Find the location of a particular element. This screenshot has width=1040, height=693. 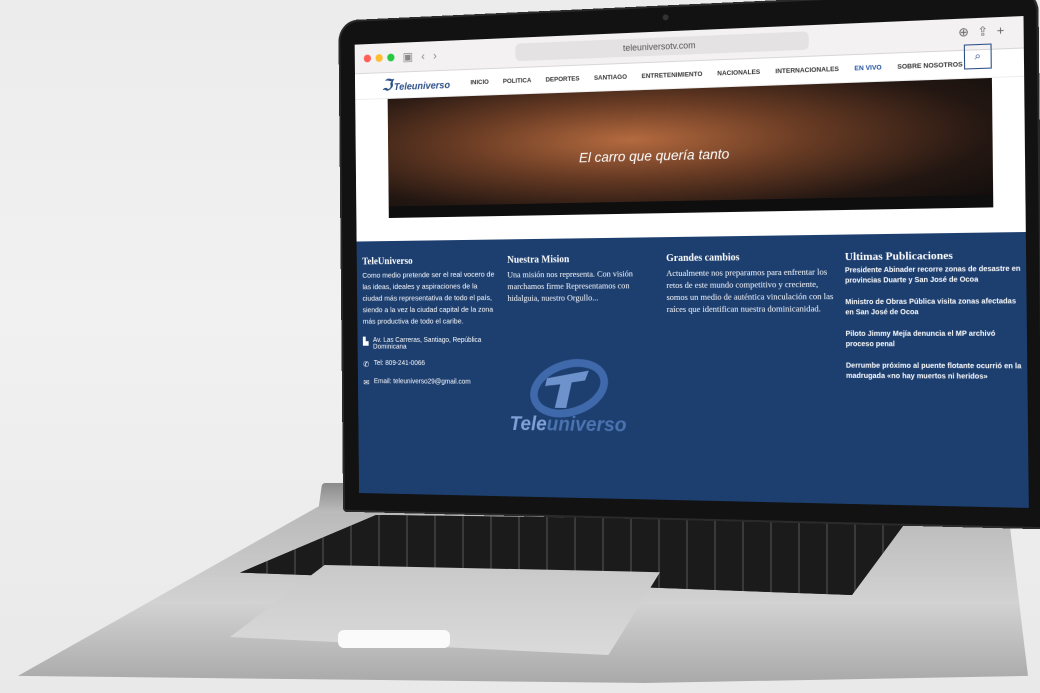

site-logo: ℑ Teleuniverso is located at coordinates (416, 85).